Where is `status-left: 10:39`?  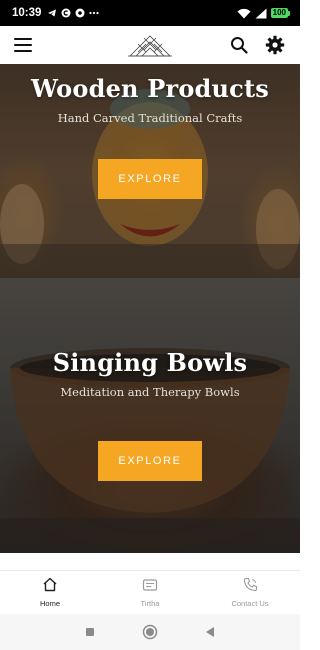 status-left: 10:39 is located at coordinates (56, 13).